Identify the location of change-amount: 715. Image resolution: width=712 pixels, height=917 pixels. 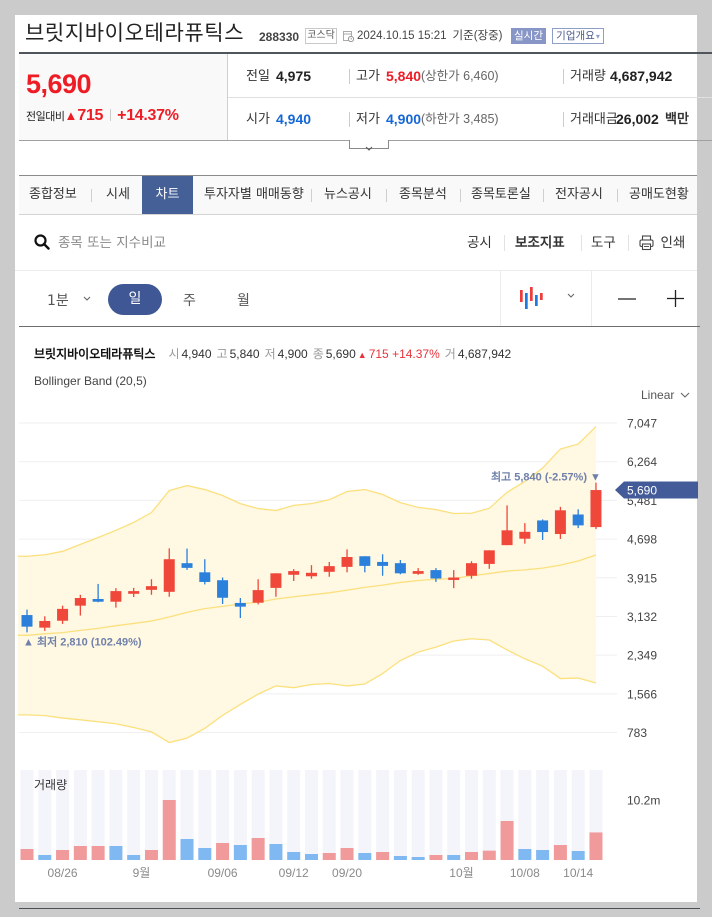
(90, 115).